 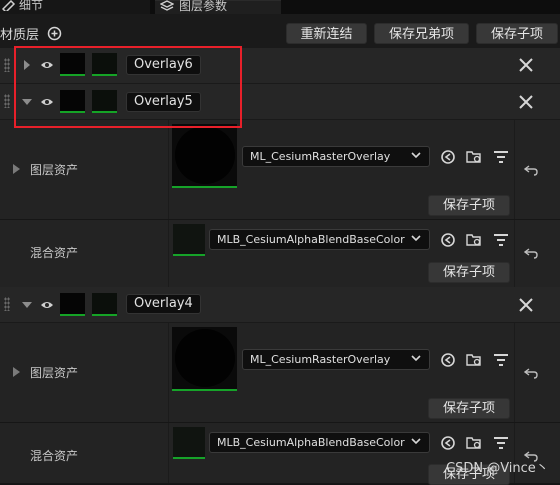 I want to click on tab-details: 细节, so click(x=75, y=7).